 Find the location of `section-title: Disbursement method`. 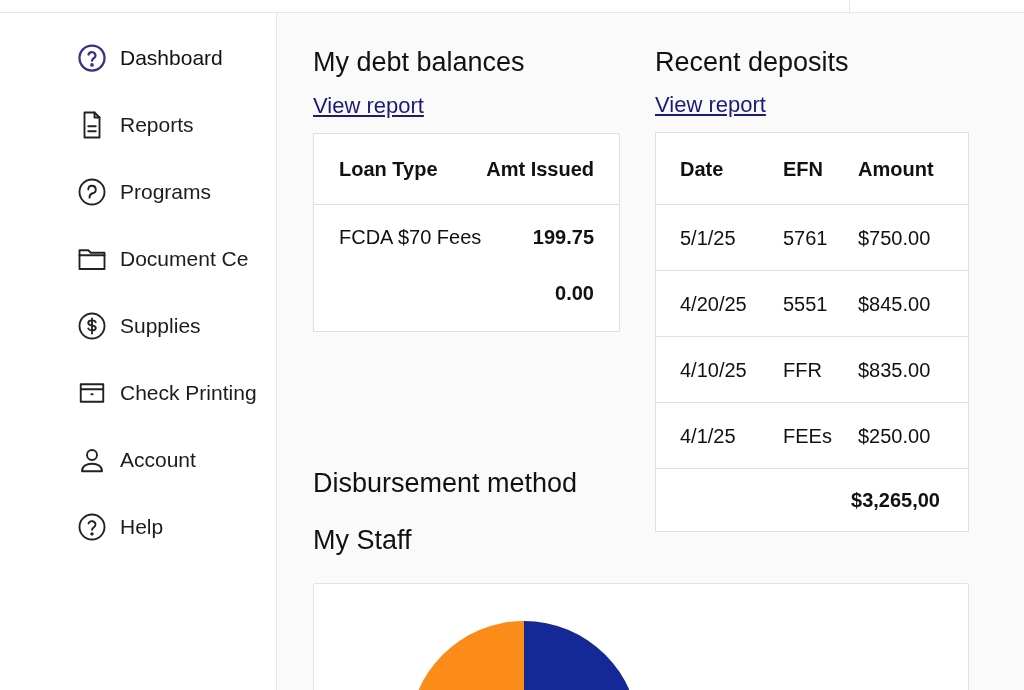

section-title: Disbursement method is located at coordinates (446, 483).